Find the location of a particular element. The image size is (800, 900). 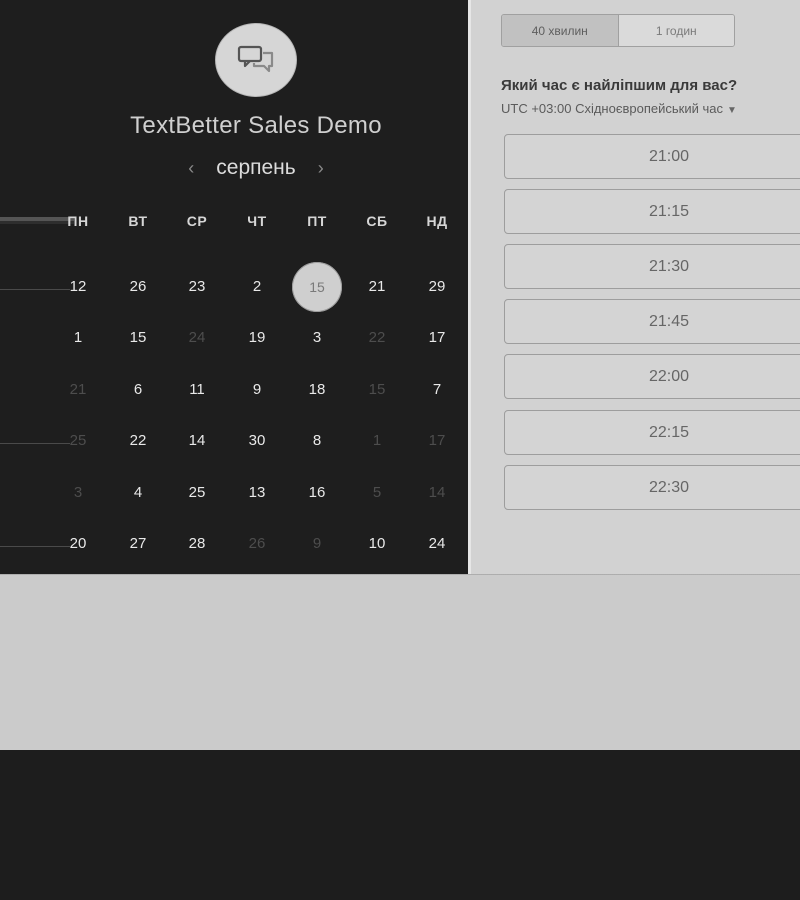

time-slot-label: 21:30 is located at coordinates (669, 266).